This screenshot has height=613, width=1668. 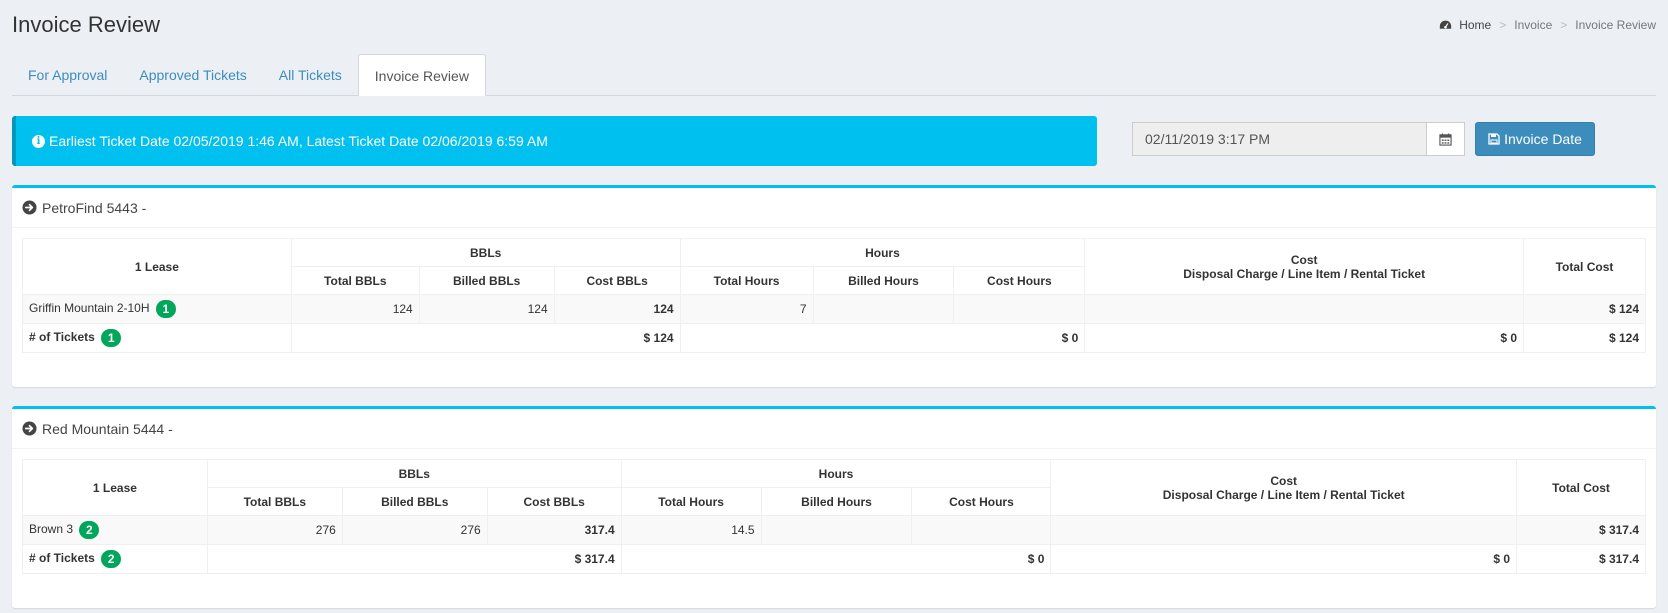 What do you see at coordinates (1475, 25) in the screenshot?
I see `breadcrumb-home-link: Home` at bounding box center [1475, 25].